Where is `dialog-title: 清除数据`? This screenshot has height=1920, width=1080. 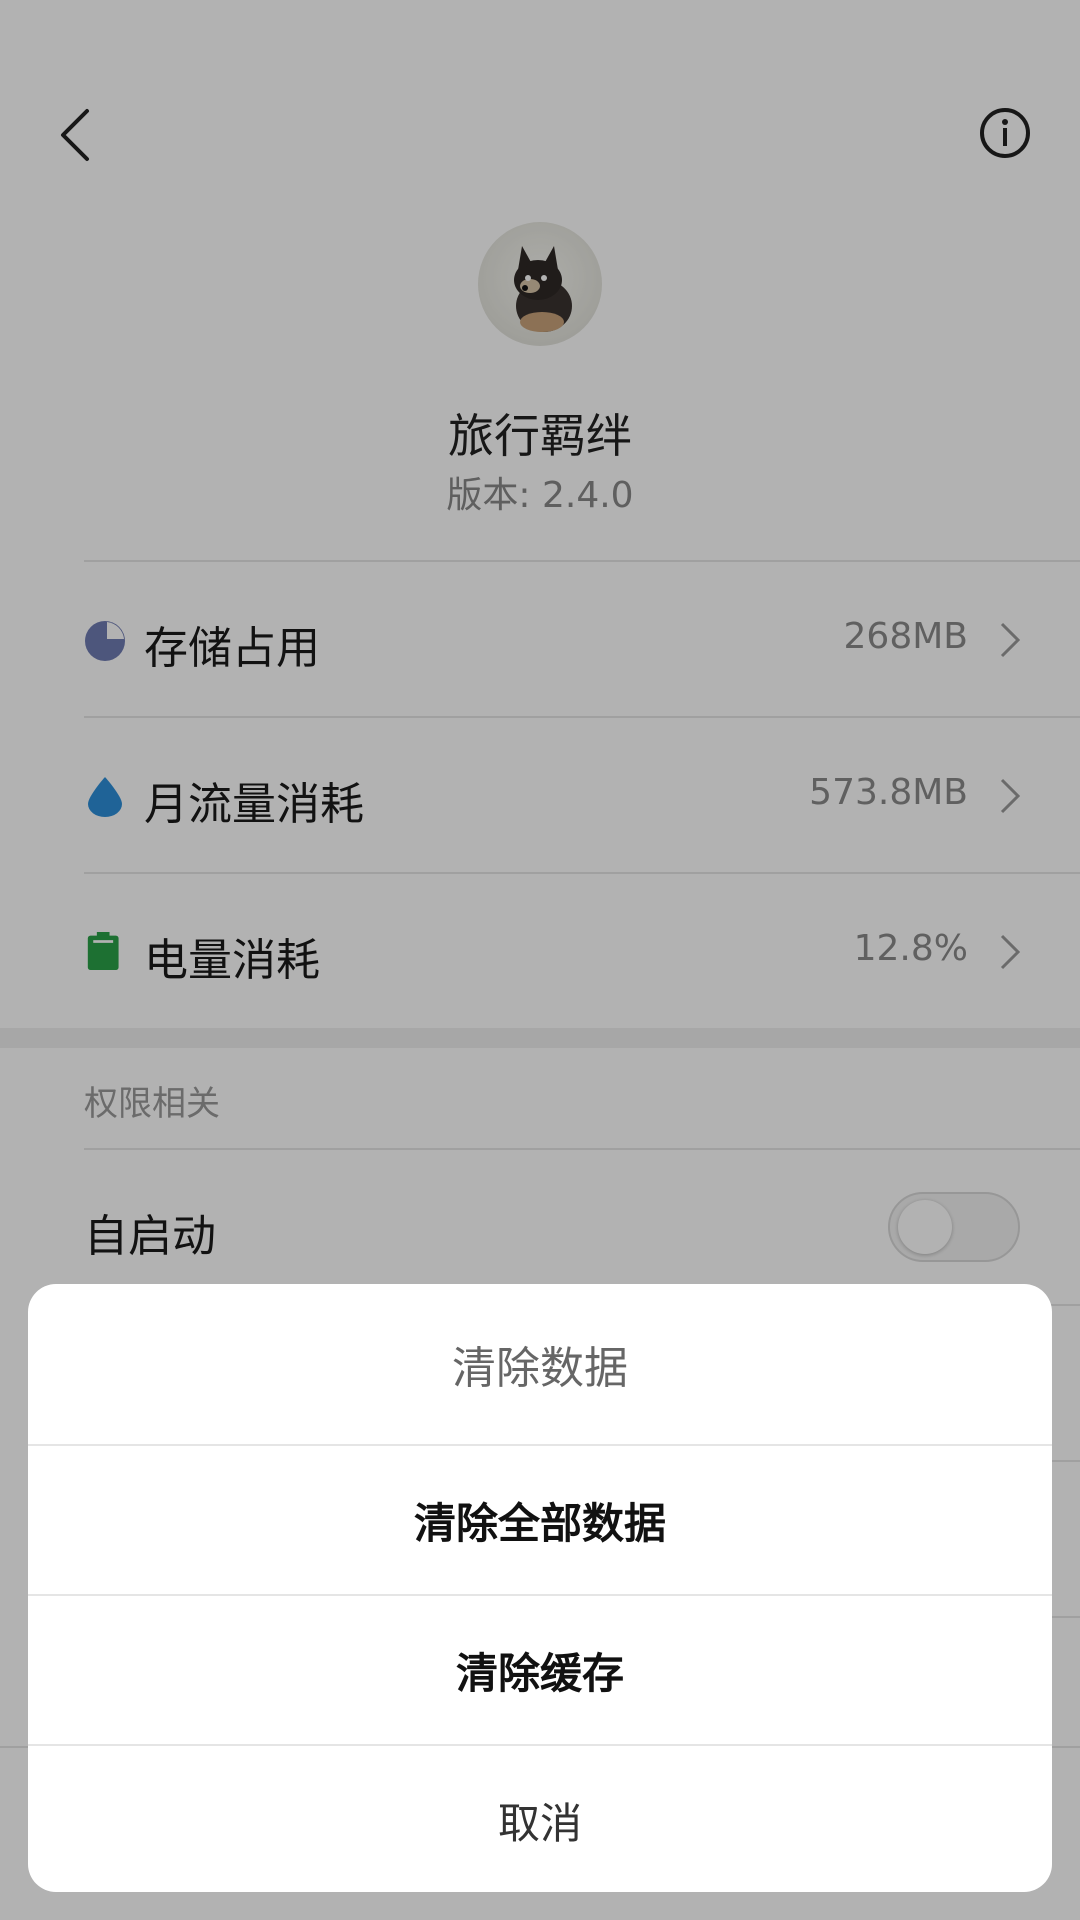 dialog-title: 清除数据 is located at coordinates (540, 1368).